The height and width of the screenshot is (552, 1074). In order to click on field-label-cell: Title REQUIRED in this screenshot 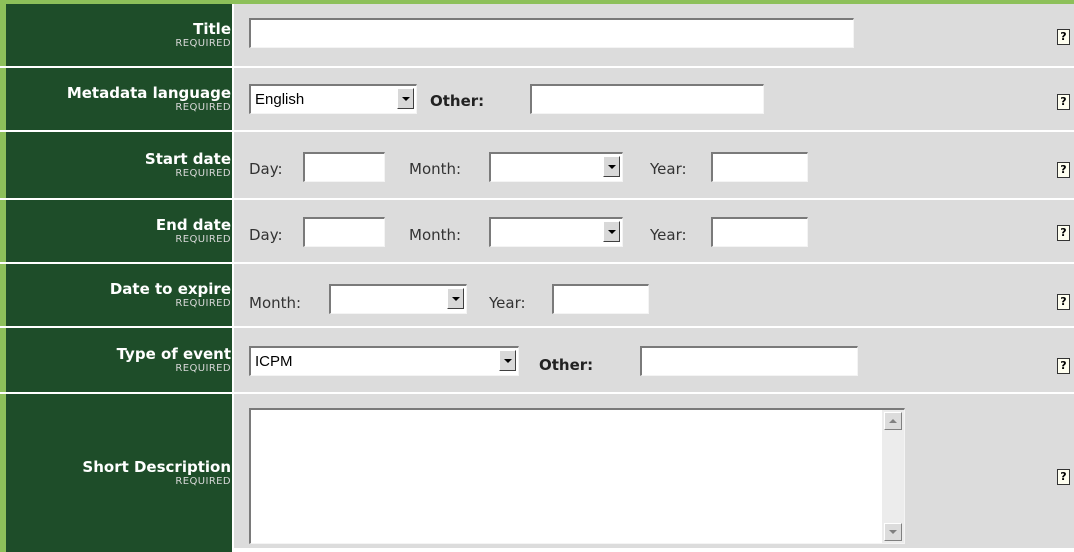, I will do `click(116, 35)`.